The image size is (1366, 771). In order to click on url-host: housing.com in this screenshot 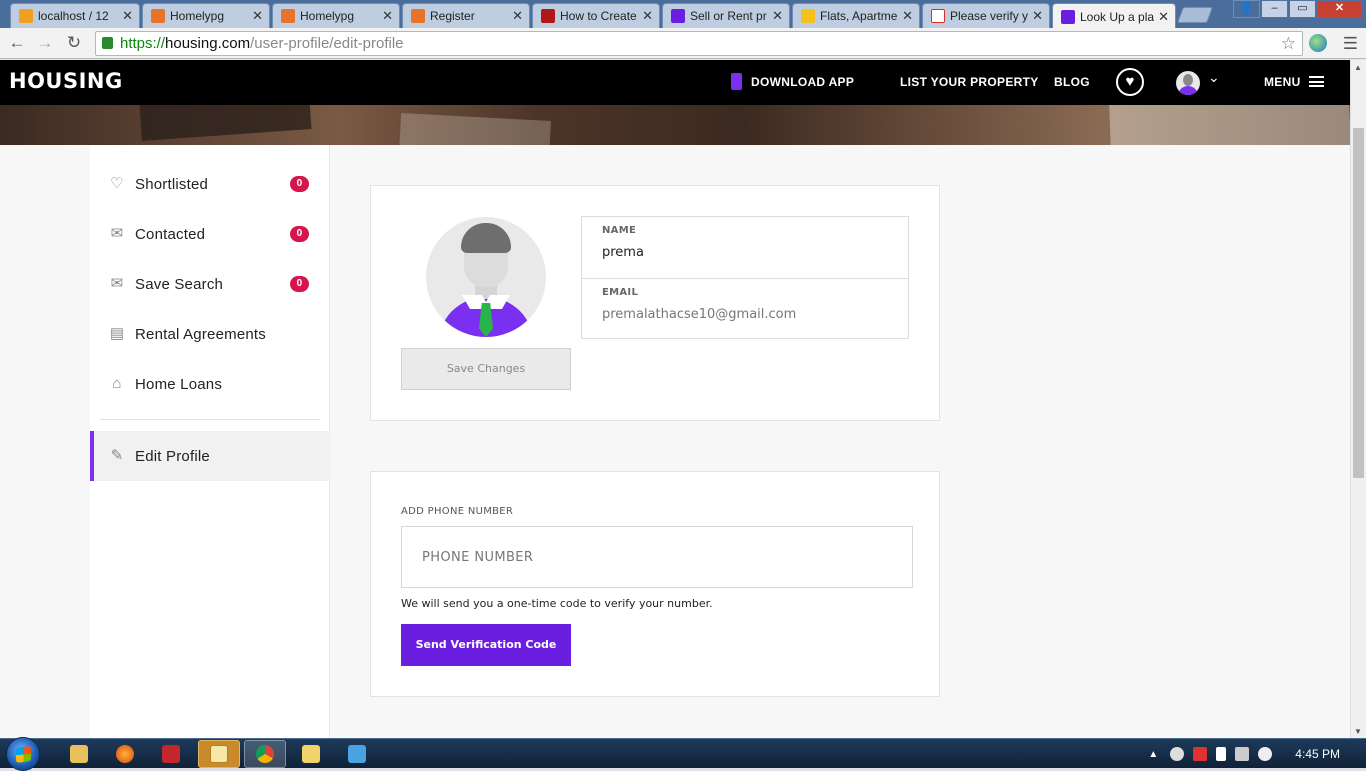, I will do `click(208, 43)`.